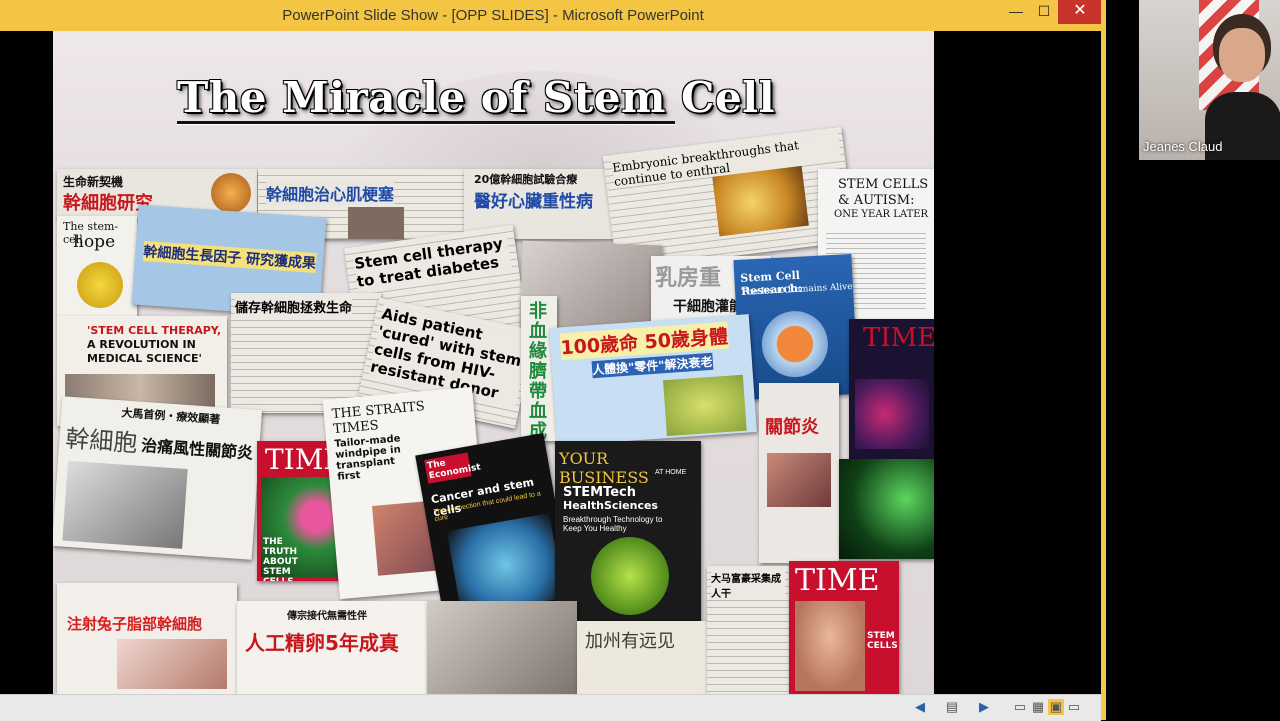 This screenshot has height=721, width=1280. Describe the element at coordinates (327, 616) in the screenshot. I see `clipping-text: 傳宗接代無需性伴` at that location.